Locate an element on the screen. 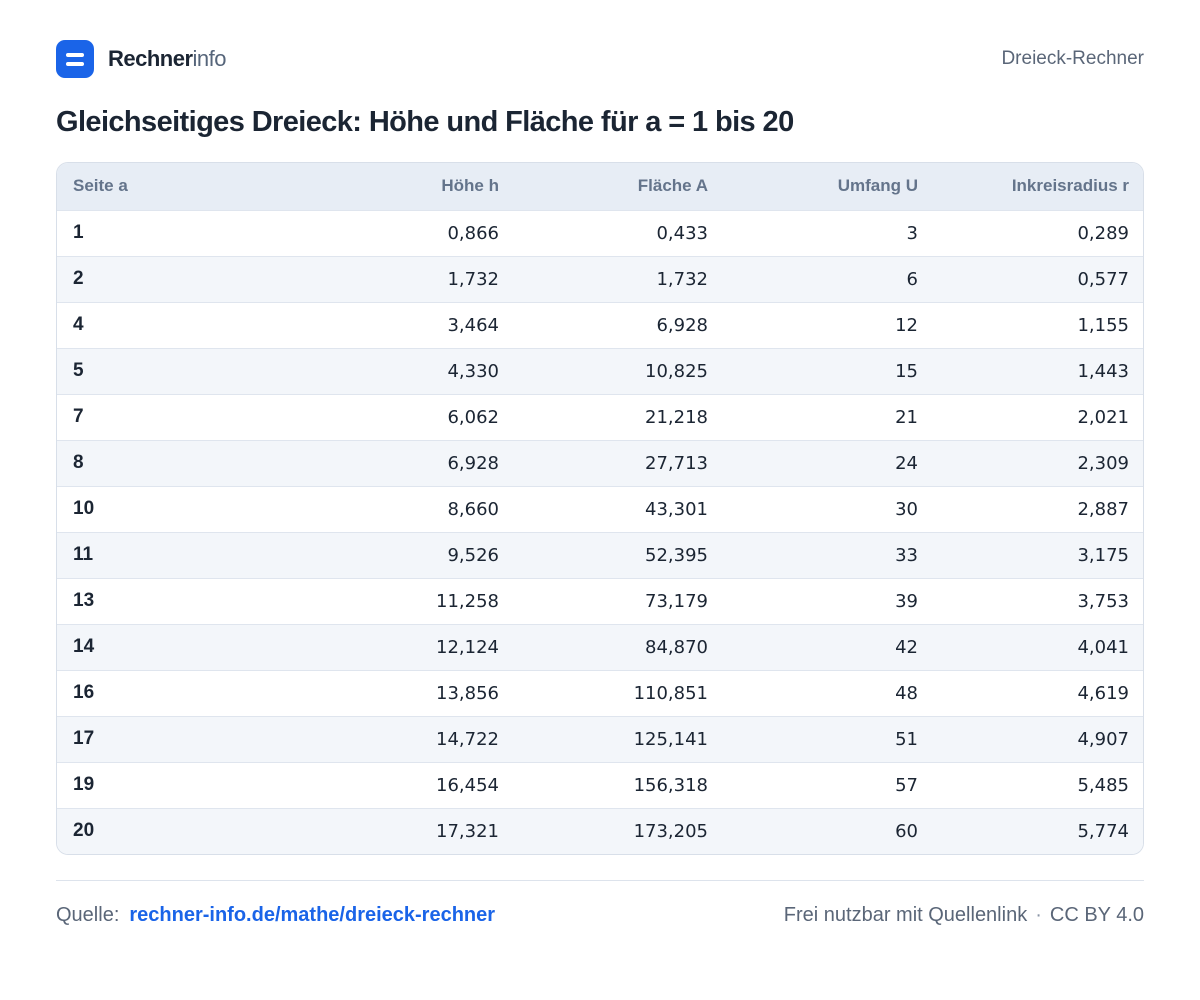 Image resolution: width=1200 pixels, height=1000 pixels. table-cell: 2,021 is located at coordinates (1038, 416).